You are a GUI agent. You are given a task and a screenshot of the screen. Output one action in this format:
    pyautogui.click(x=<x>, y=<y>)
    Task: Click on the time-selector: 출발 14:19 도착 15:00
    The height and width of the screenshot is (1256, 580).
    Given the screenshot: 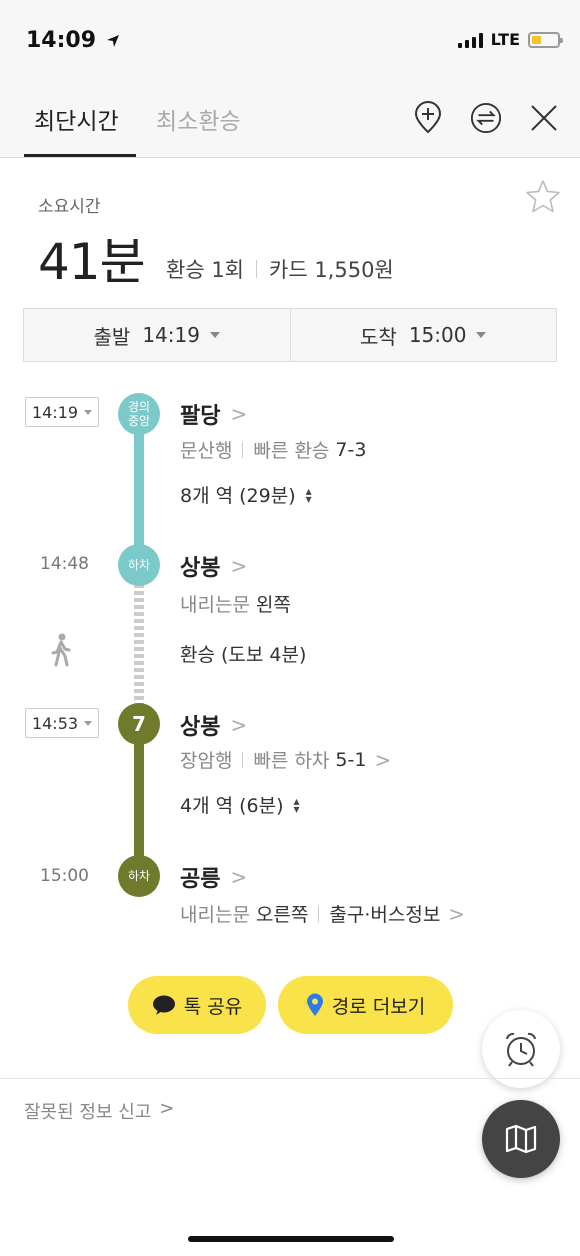 What is the action you would take?
    pyautogui.click(x=290, y=335)
    